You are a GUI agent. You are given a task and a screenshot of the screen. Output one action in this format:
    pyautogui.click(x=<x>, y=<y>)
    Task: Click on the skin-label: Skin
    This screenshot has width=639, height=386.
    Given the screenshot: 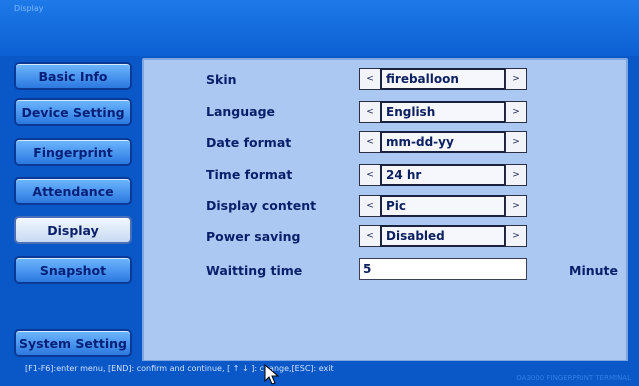 What is the action you would take?
    pyautogui.click(x=221, y=79)
    